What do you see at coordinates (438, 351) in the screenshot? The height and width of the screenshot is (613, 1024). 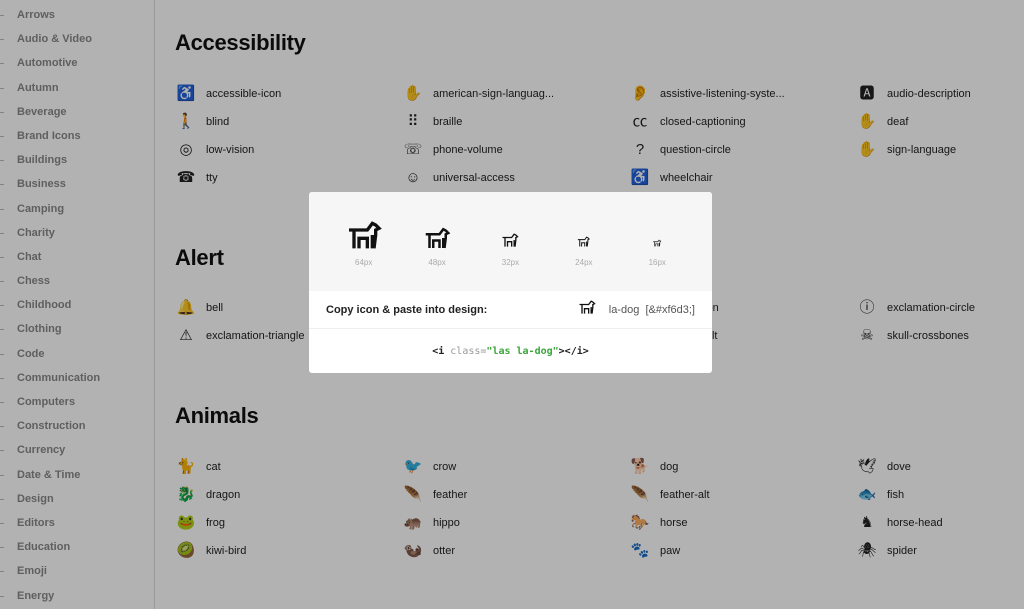 I see `code-tag: <i` at bounding box center [438, 351].